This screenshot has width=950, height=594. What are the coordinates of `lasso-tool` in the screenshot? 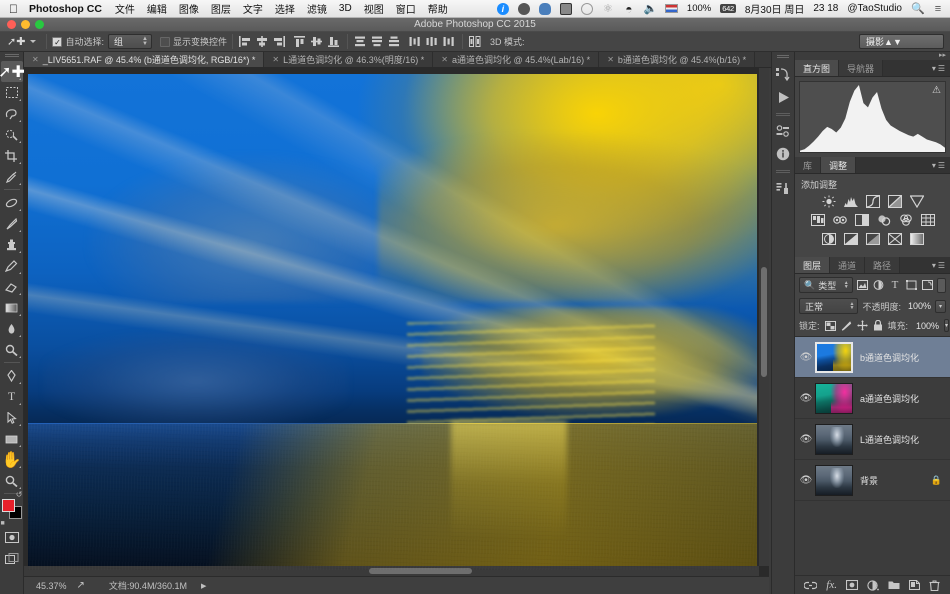 It's located at (12, 113).